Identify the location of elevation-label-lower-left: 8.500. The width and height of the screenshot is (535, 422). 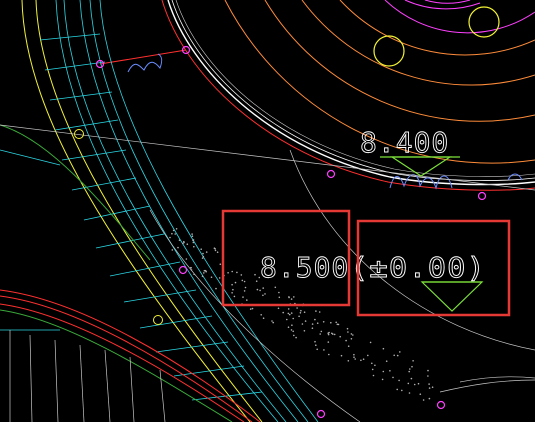
(304, 267).